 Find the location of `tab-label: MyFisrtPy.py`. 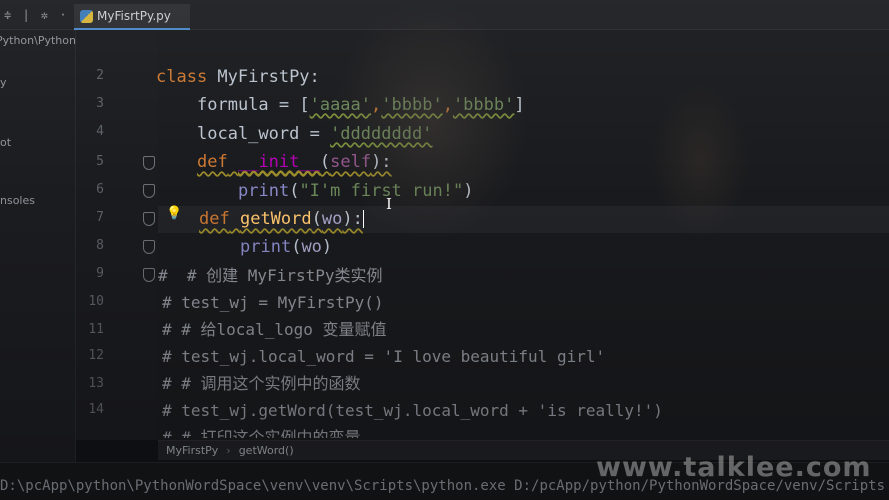

tab-label: MyFisrtPy.py is located at coordinates (134, 16).